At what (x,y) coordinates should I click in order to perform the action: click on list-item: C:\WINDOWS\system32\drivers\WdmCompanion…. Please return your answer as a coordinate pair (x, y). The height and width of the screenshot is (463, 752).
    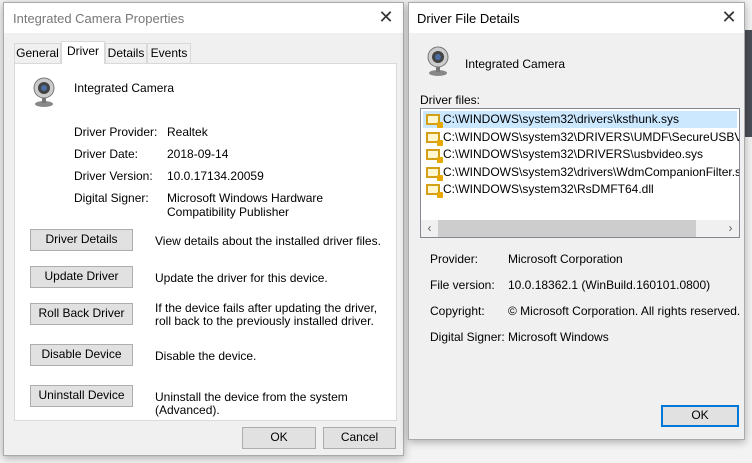
    Looking at the image, I should click on (581, 172).